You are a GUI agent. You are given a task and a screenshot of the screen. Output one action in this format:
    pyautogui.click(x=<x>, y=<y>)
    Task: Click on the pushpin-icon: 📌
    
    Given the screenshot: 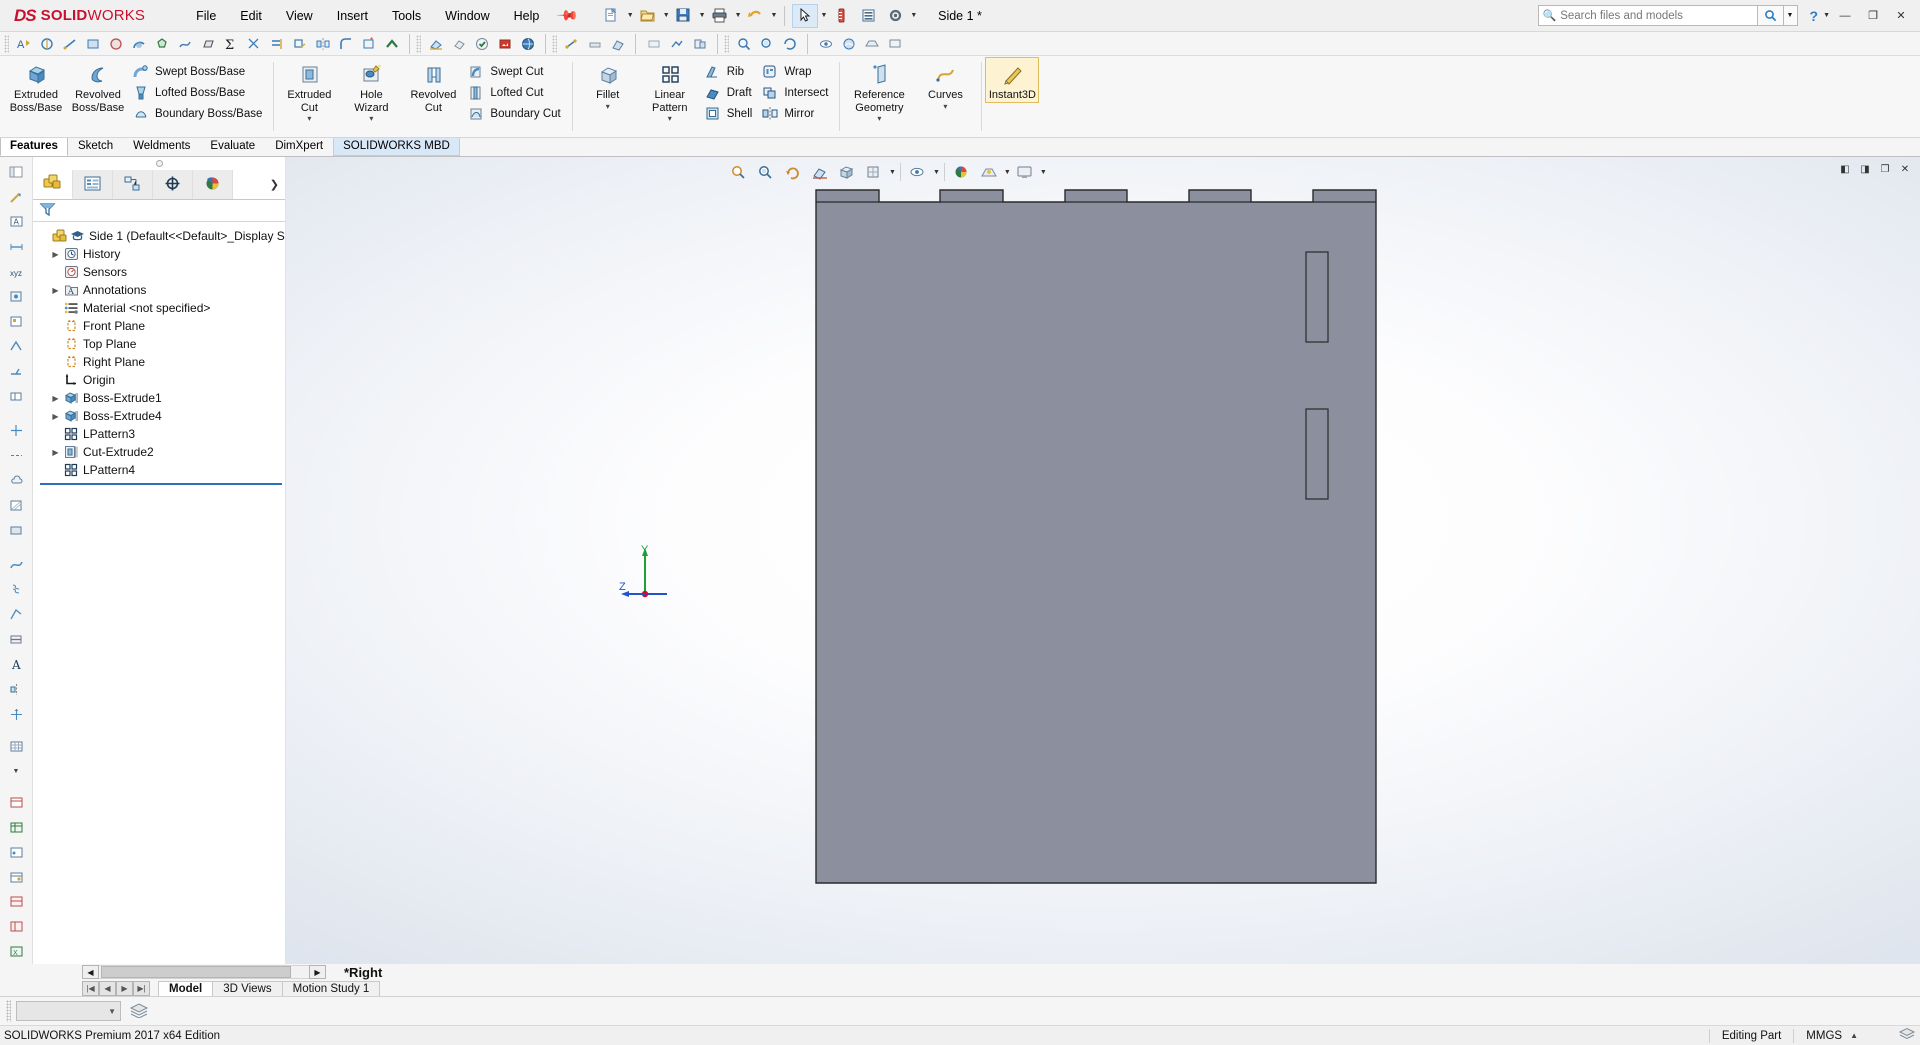 What is the action you would take?
    pyautogui.click(x=568, y=15)
    